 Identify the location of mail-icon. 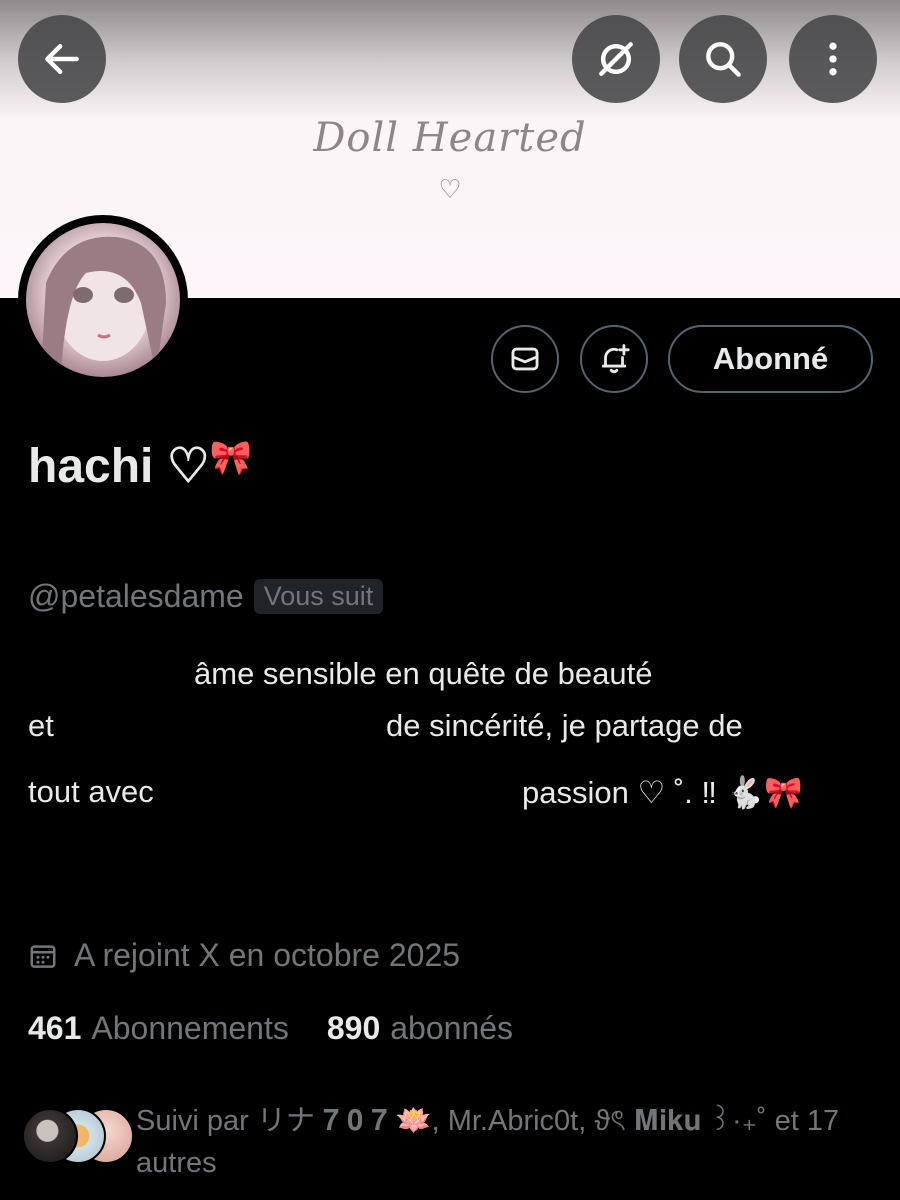
(525, 359).